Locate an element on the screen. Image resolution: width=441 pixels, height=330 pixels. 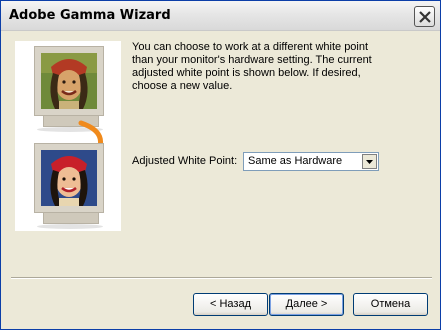
close-icon is located at coordinates (425, 17).